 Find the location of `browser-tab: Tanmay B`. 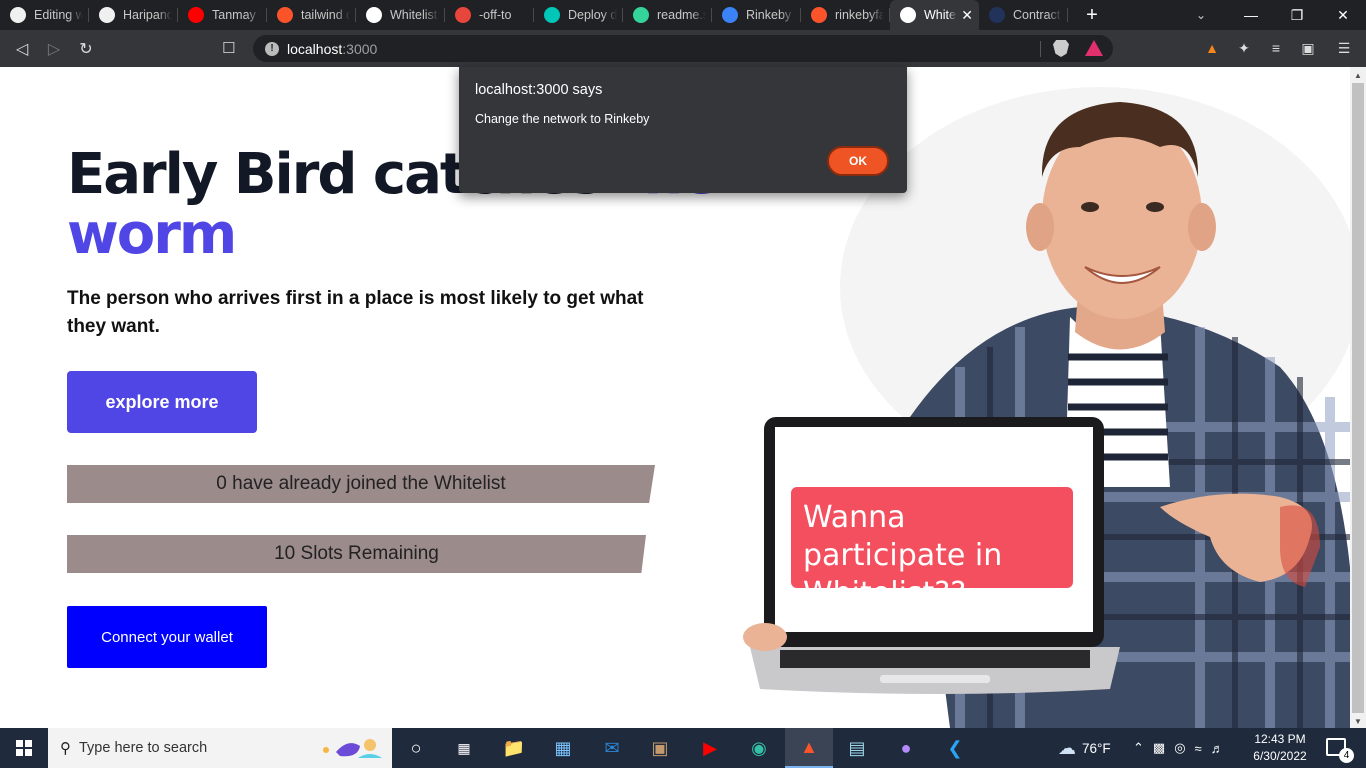

browser-tab: Tanmay B is located at coordinates (222, 15).